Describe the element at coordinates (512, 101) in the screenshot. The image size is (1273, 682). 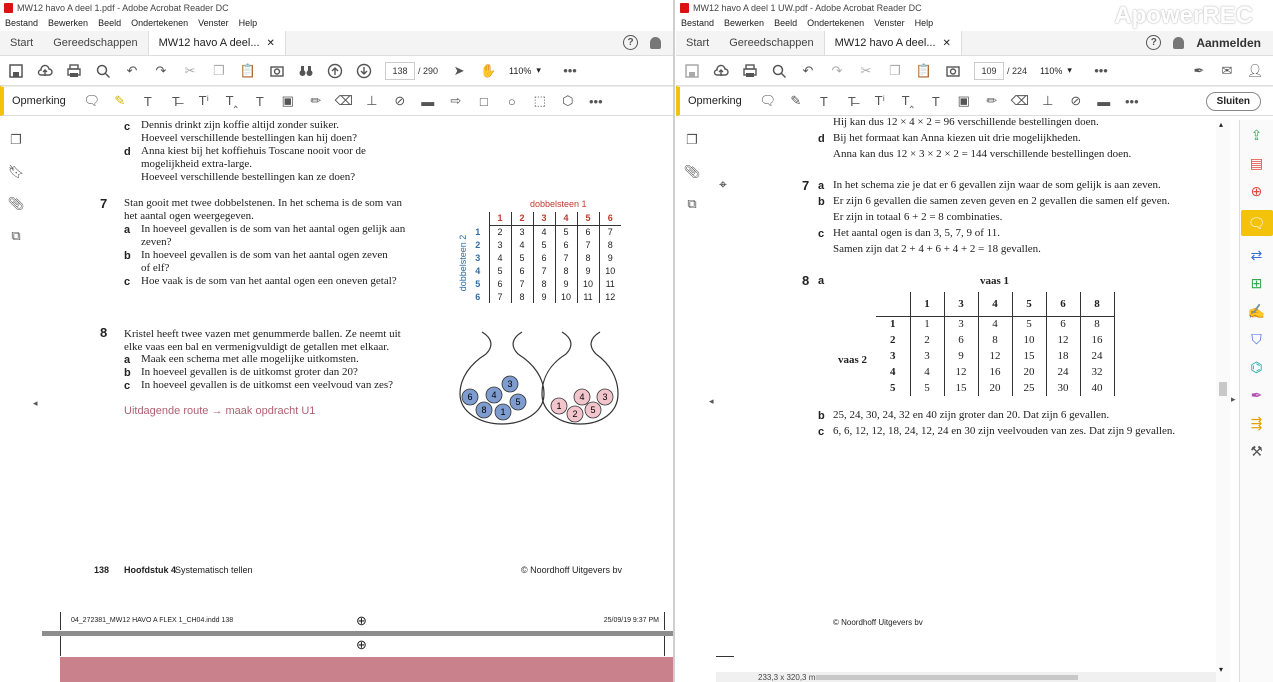
I see `oval-icon: ○` at that location.